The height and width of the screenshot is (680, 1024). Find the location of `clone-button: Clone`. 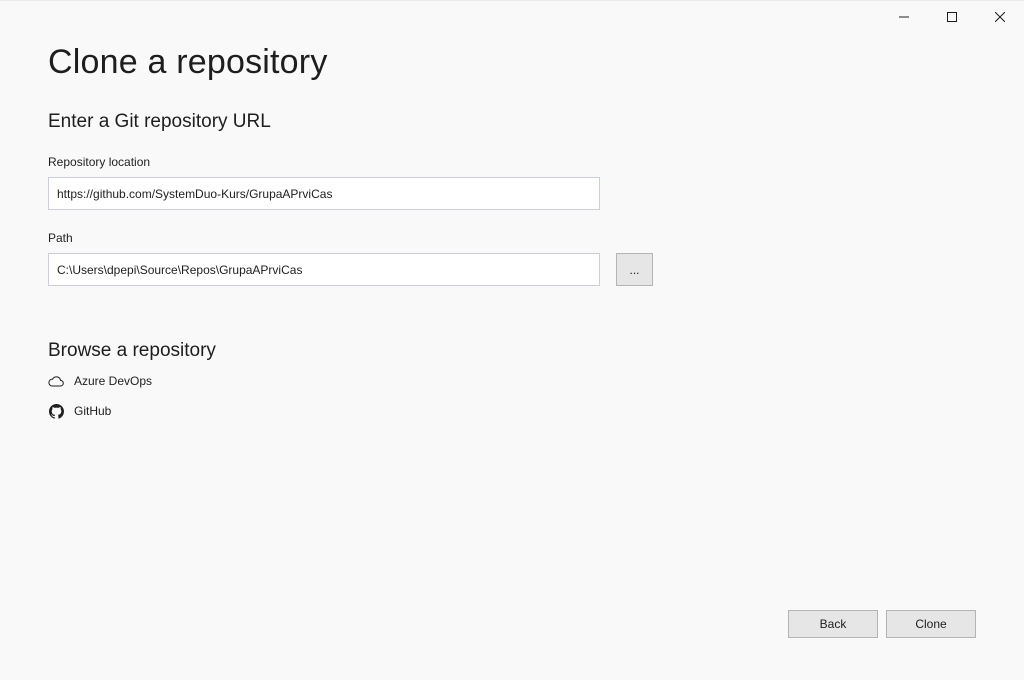

clone-button: Clone is located at coordinates (931, 624).